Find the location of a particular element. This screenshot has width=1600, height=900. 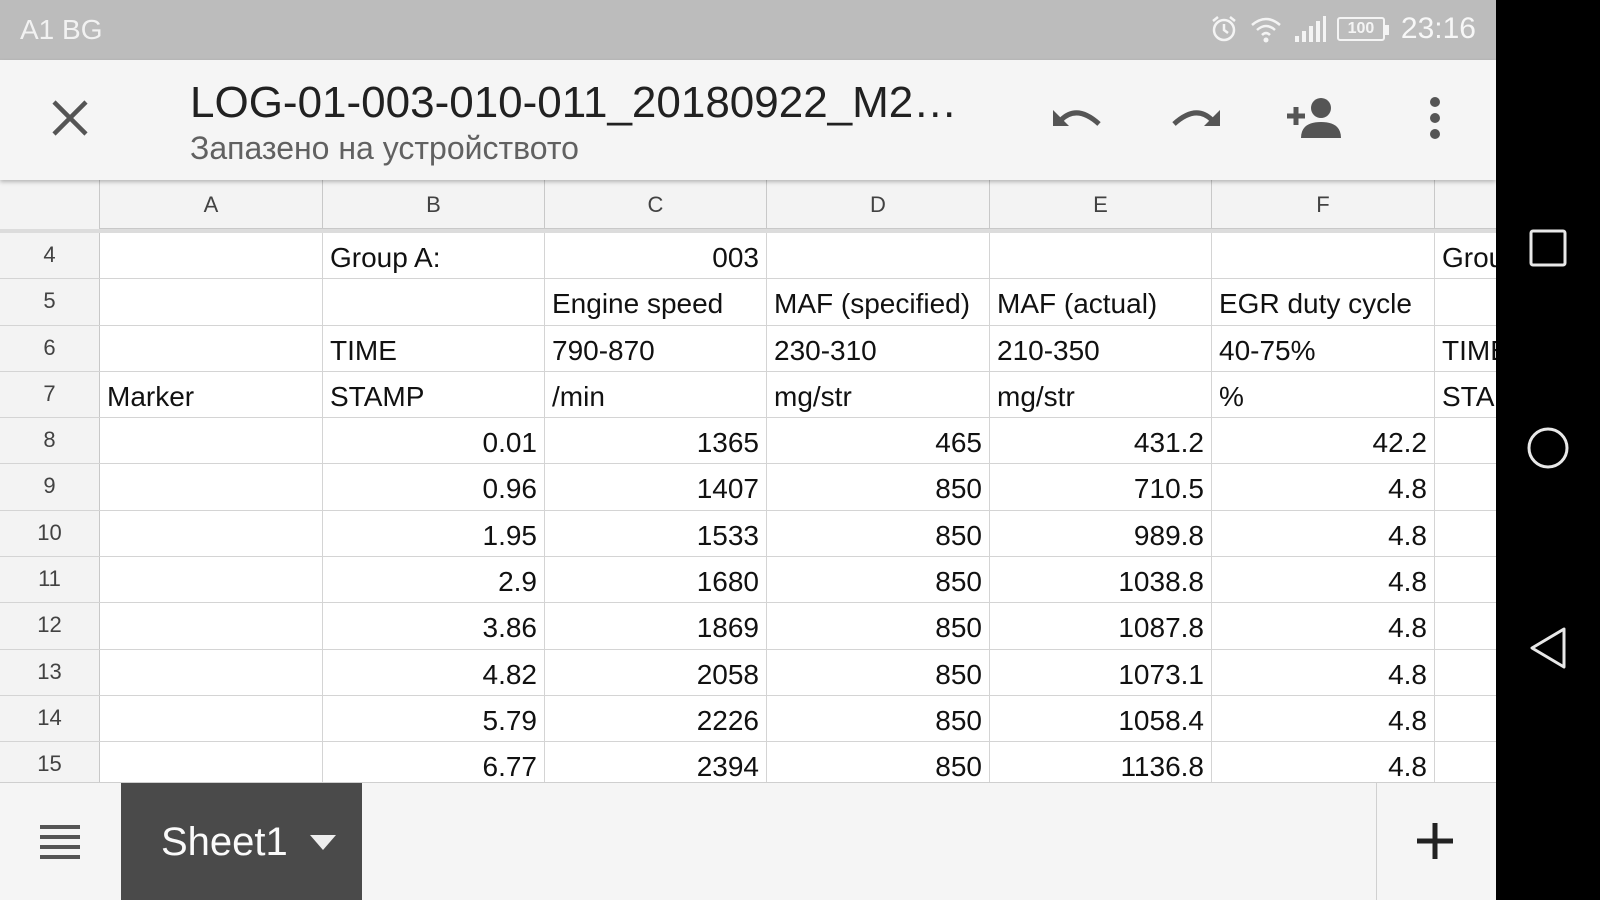

cell: Marker is located at coordinates (211, 394).